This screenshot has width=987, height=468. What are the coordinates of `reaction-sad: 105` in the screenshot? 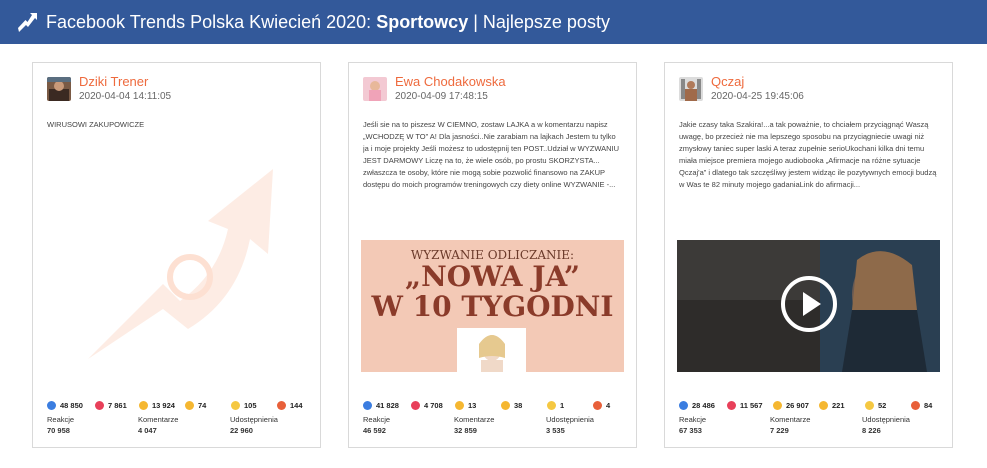 It's located at (244, 405).